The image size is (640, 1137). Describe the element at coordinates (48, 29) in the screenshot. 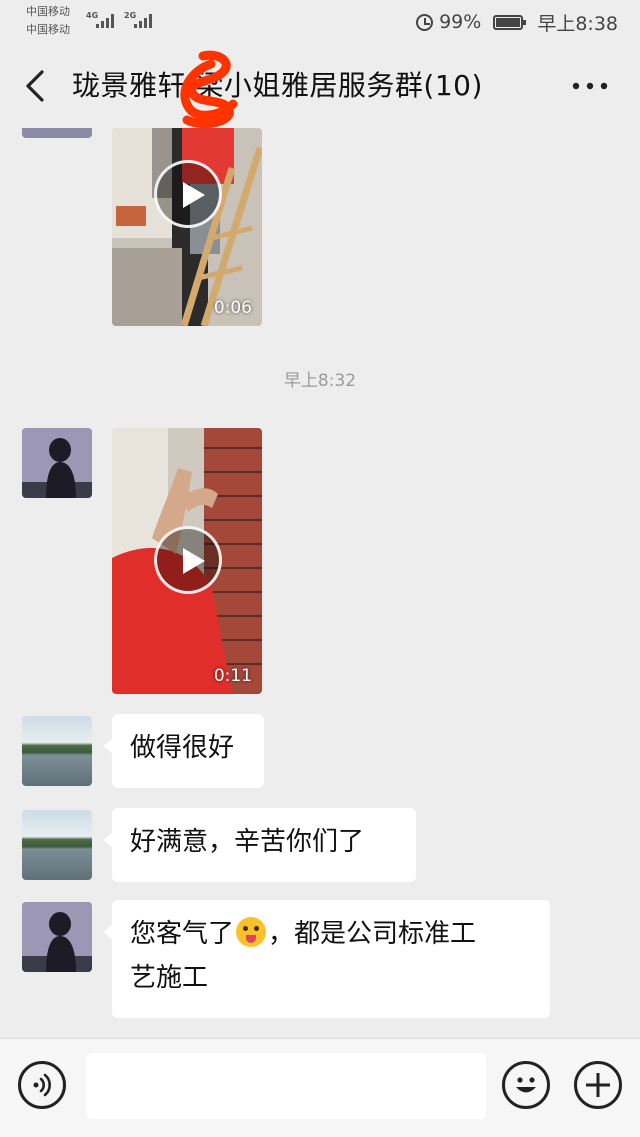

I see `carrier-2: 中国移动` at that location.